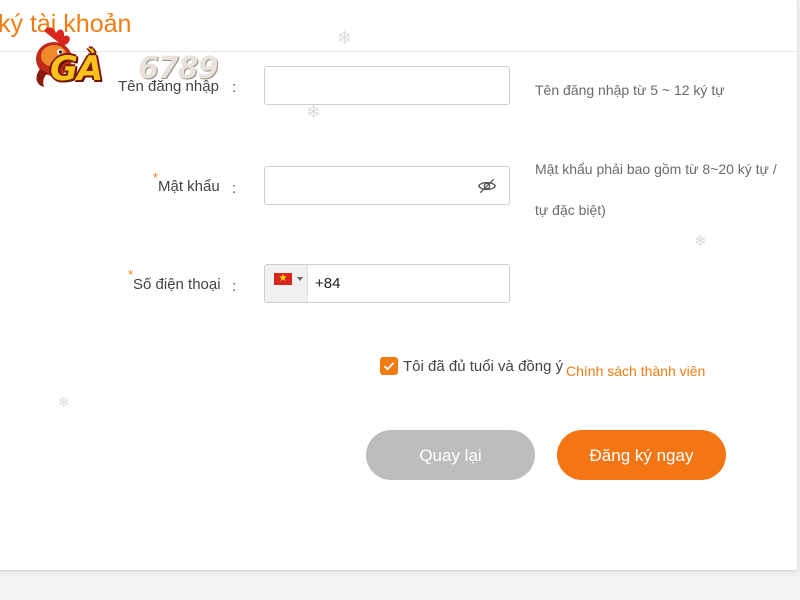 The height and width of the screenshot is (600, 800). I want to click on username-input, so click(387, 85).